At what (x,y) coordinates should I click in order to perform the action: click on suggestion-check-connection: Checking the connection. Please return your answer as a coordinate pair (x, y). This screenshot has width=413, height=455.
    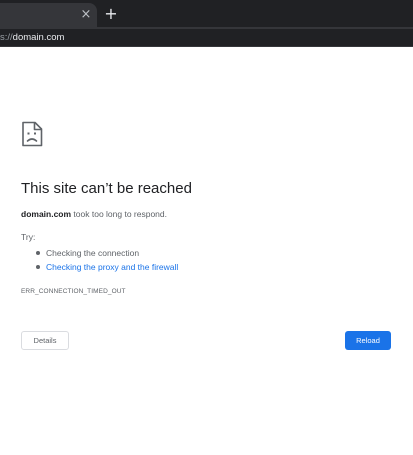
    Looking at the image, I should click on (106, 253).